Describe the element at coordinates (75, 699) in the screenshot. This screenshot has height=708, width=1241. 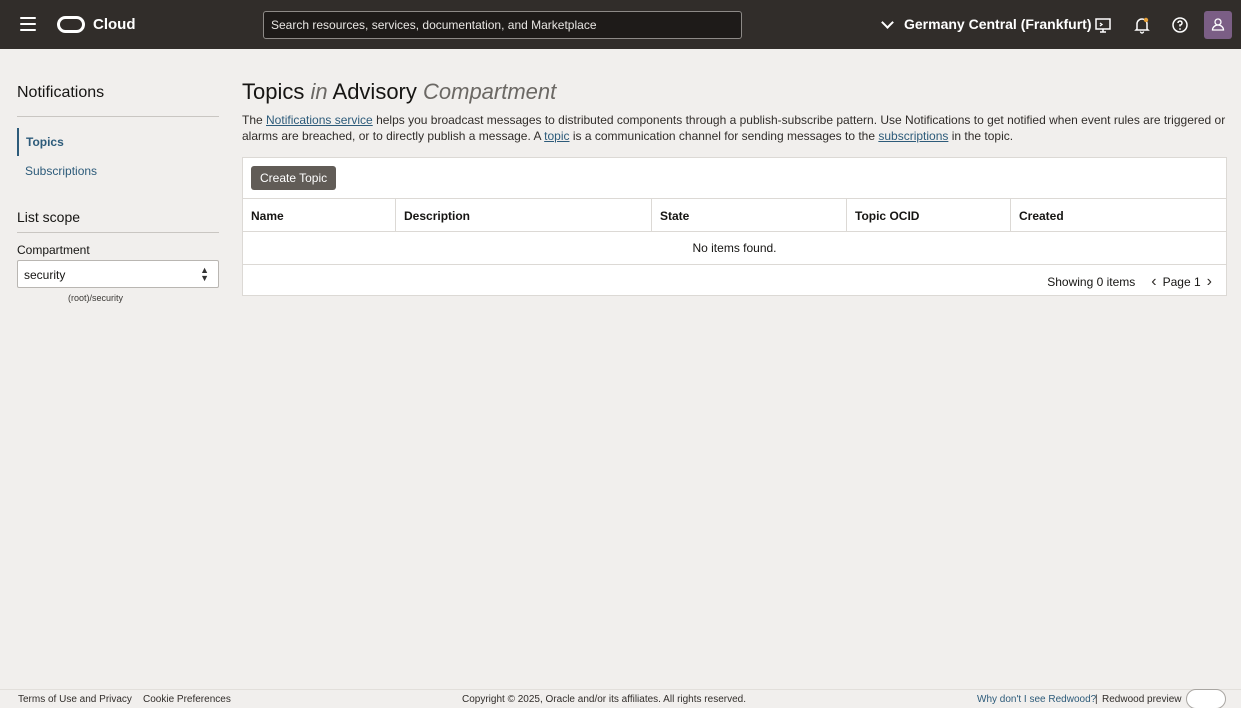
I see `terms-link: Terms of Use and Privacy` at that location.